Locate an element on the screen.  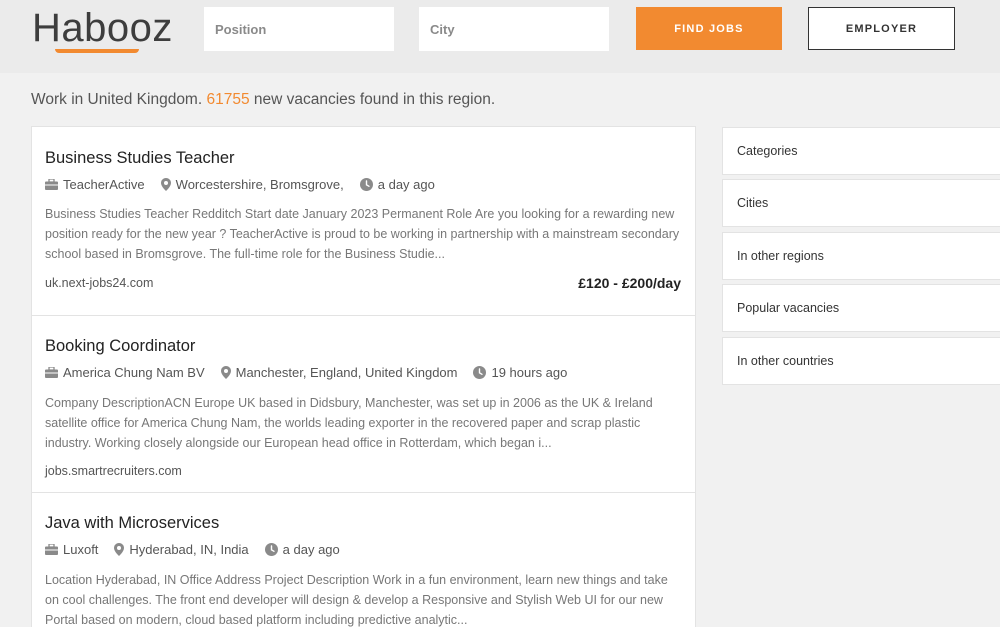
sidebar-item-label: Categories is located at coordinates (767, 151).